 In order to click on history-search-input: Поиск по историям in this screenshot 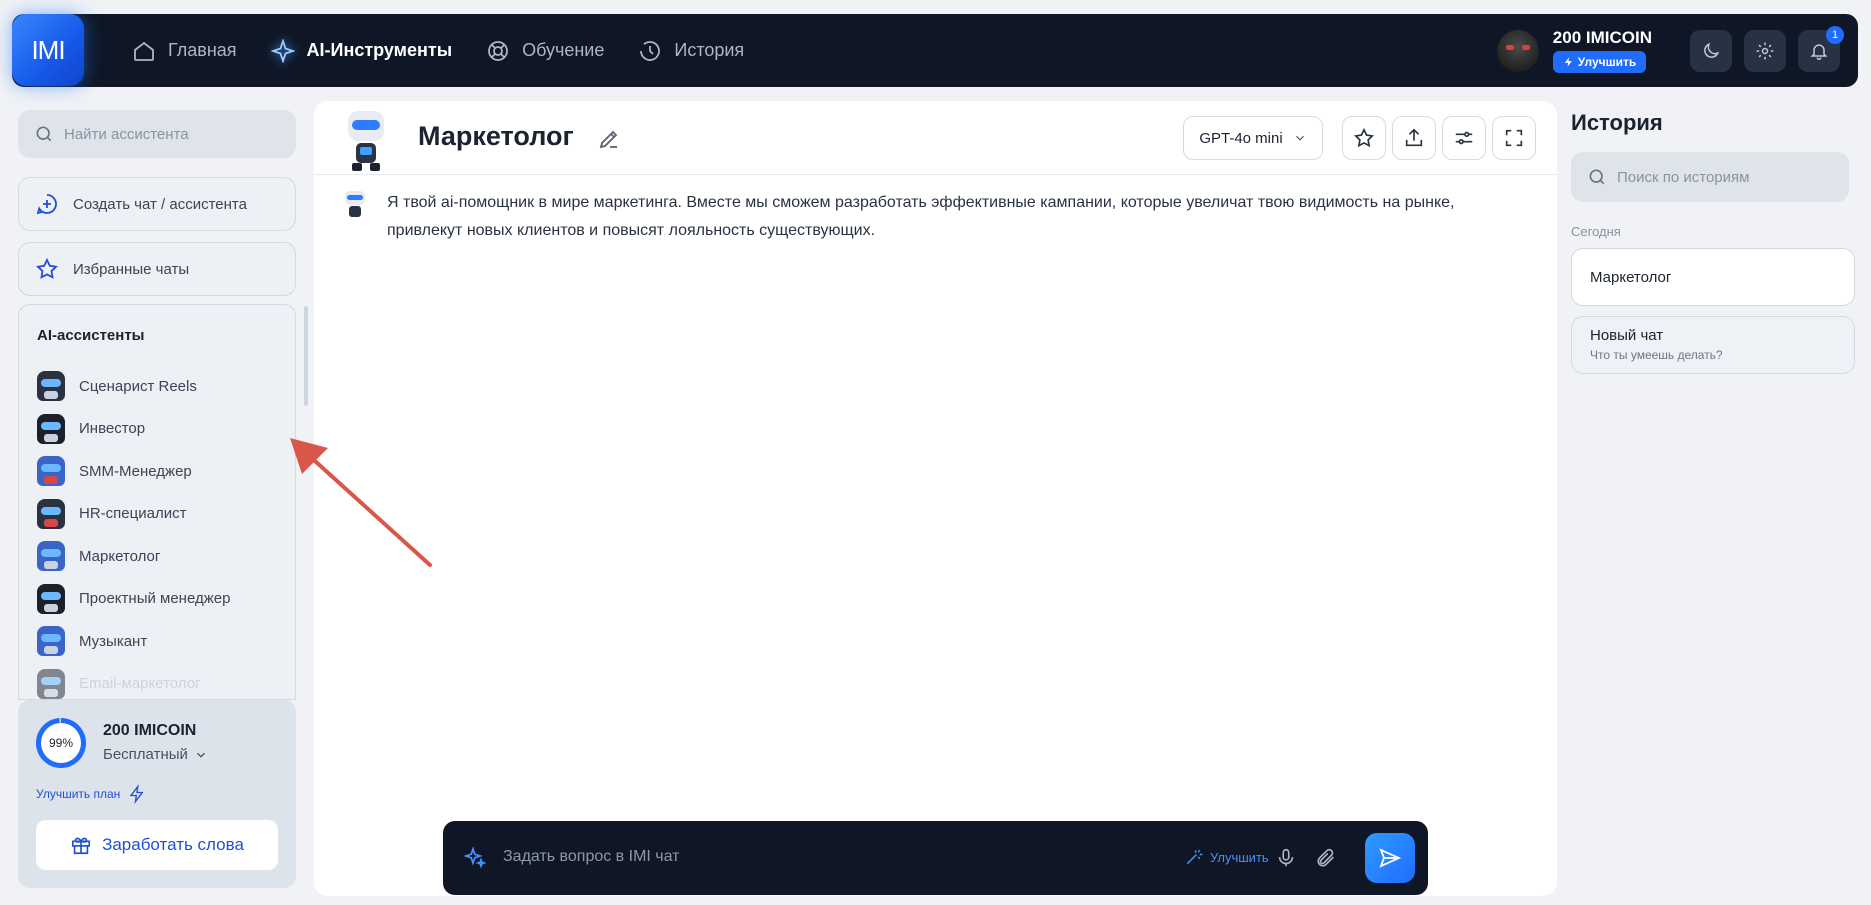, I will do `click(1710, 177)`.